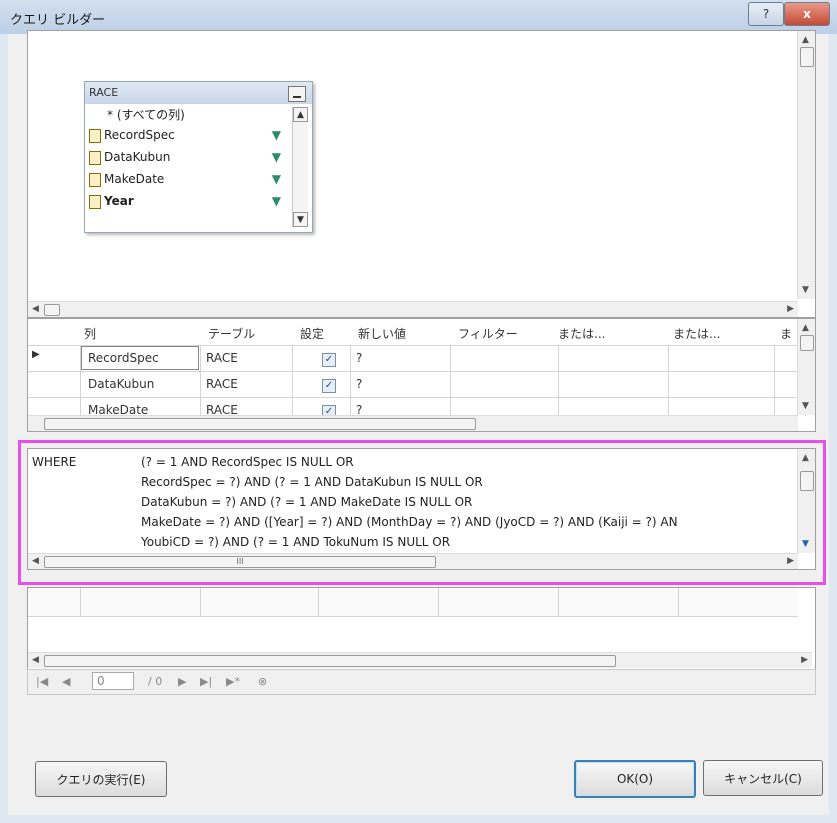 This screenshot has height=823, width=837. What do you see at coordinates (42, 681) in the screenshot?
I see `first-record-icon: |◀` at bounding box center [42, 681].